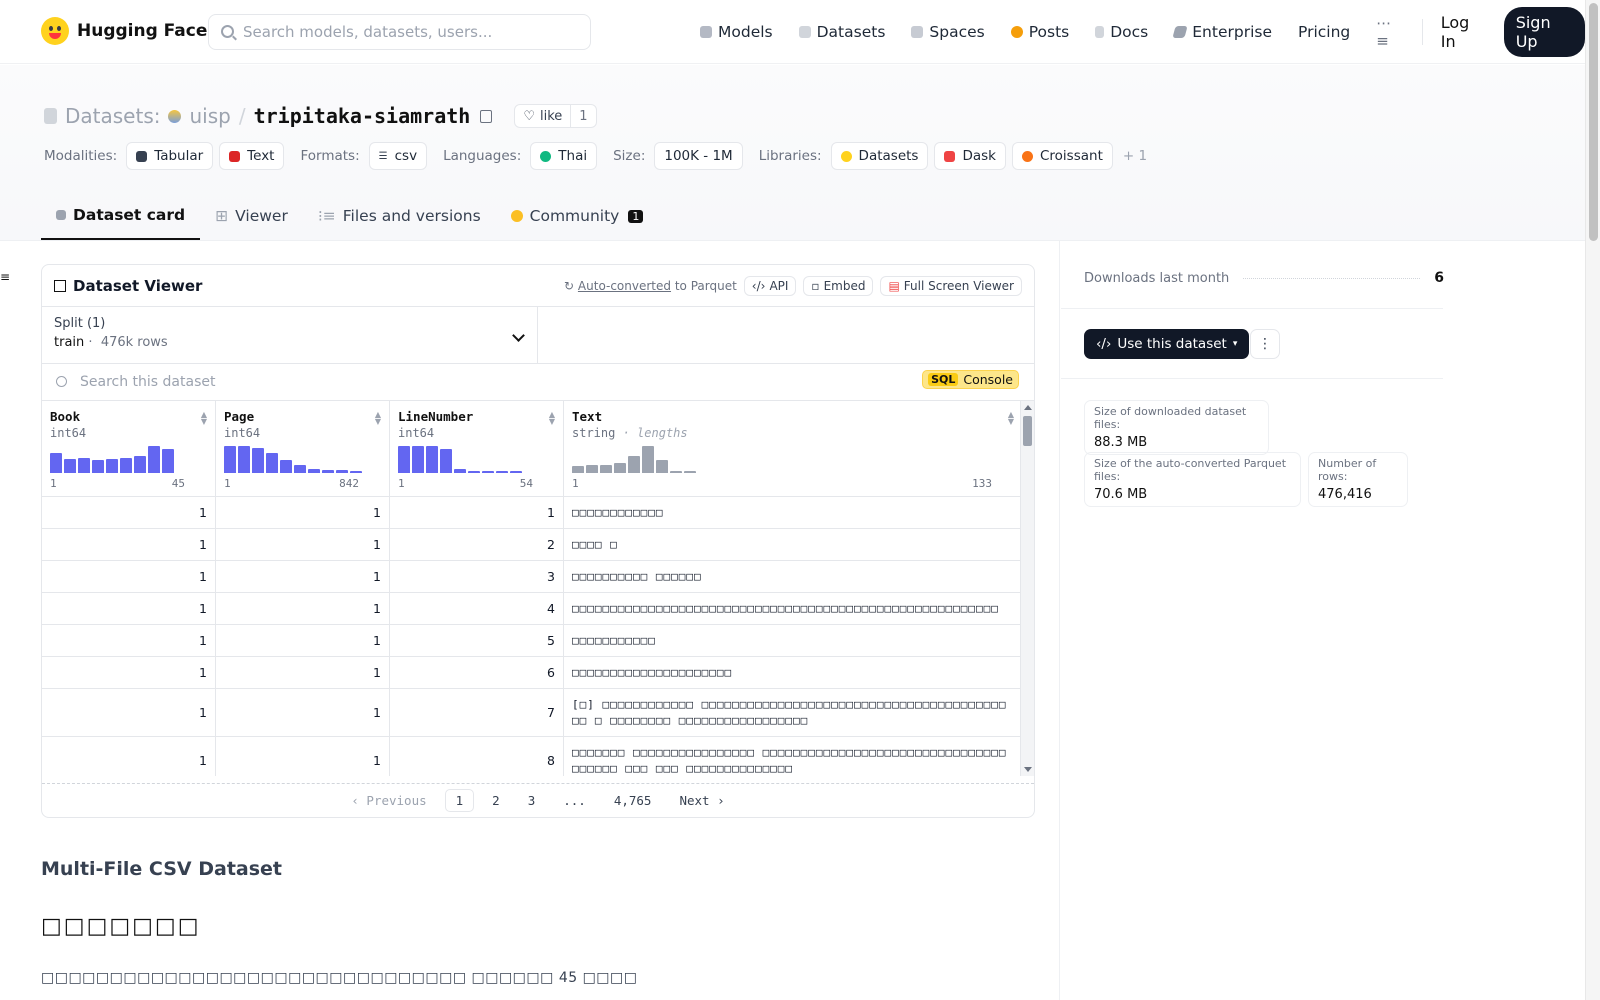 The image size is (1600, 1000). What do you see at coordinates (170, 156) in the screenshot?
I see `tag-tabular: Tabular` at bounding box center [170, 156].